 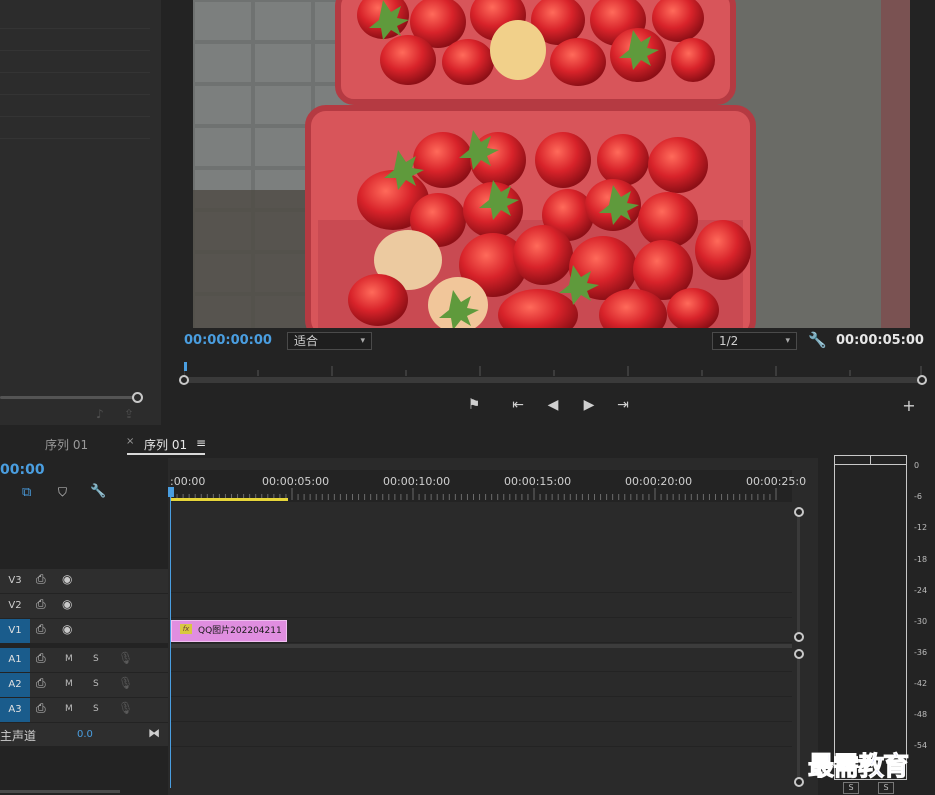 What do you see at coordinates (880, 340) in the screenshot?
I see `duration-timecode: 00:00:05:00` at bounding box center [880, 340].